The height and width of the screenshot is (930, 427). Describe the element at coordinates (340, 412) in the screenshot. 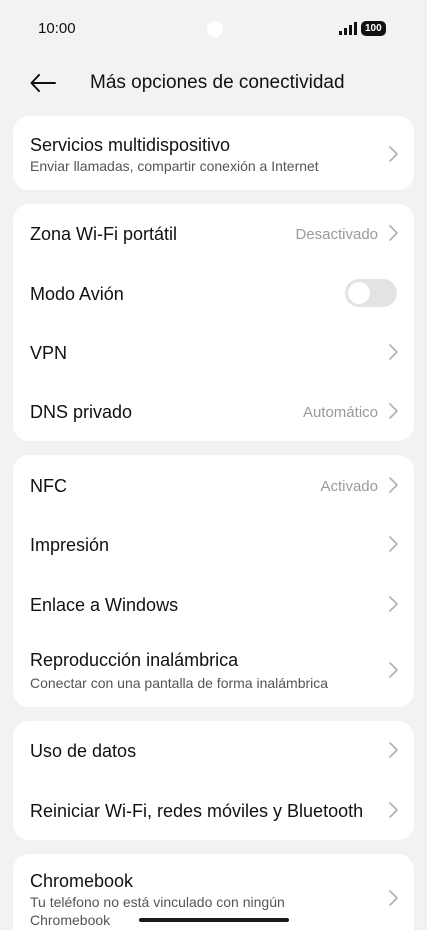

I see `dns-value: Automático` at that location.